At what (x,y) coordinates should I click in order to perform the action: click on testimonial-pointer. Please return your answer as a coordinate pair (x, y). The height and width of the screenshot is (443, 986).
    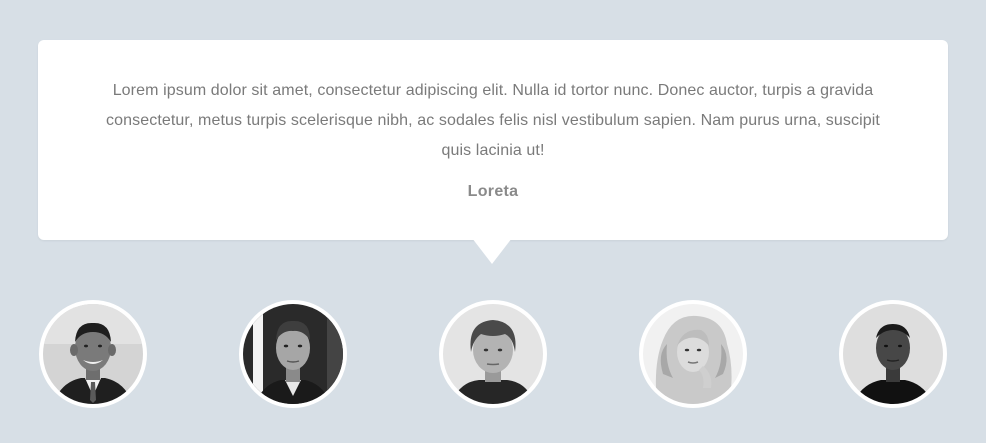
    Looking at the image, I should click on (492, 251).